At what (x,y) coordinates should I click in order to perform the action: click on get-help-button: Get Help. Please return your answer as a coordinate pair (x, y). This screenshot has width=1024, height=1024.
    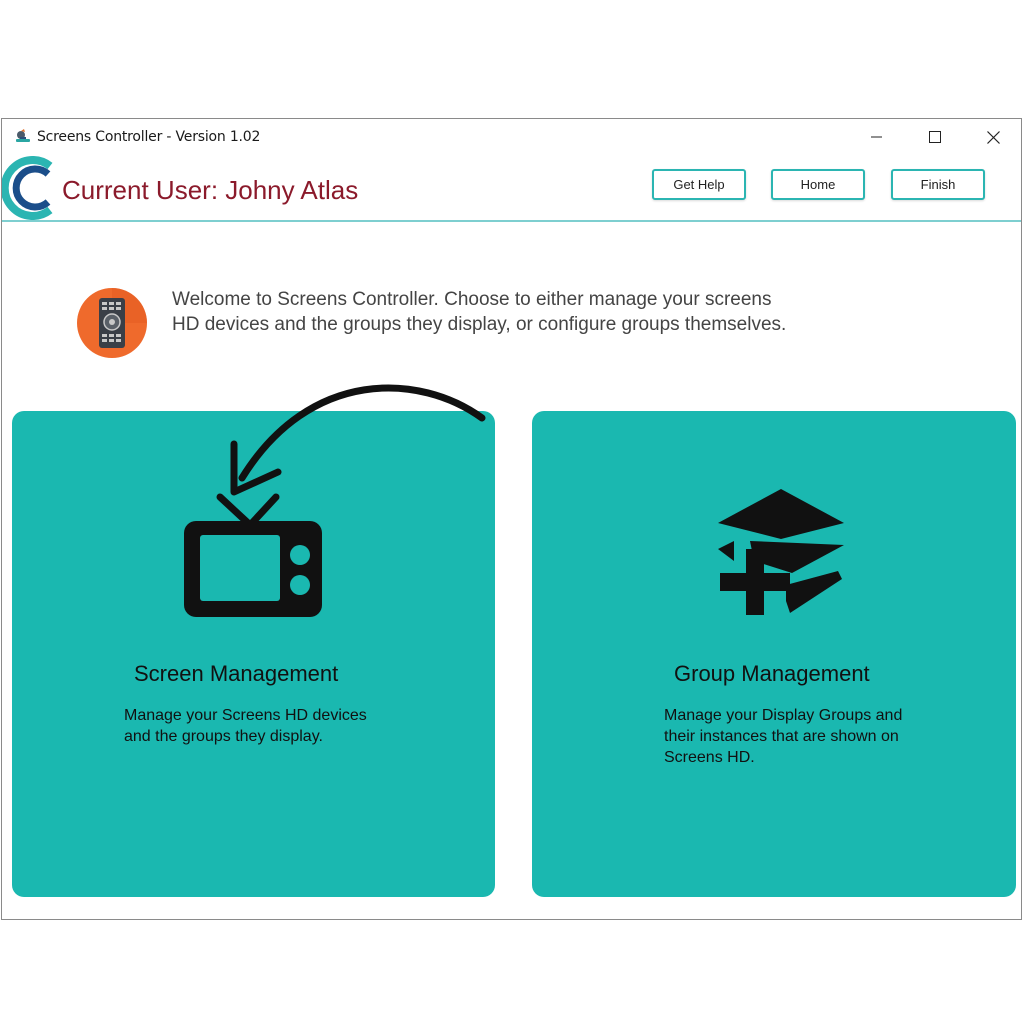
    Looking at the image, I should click on (699, 184).